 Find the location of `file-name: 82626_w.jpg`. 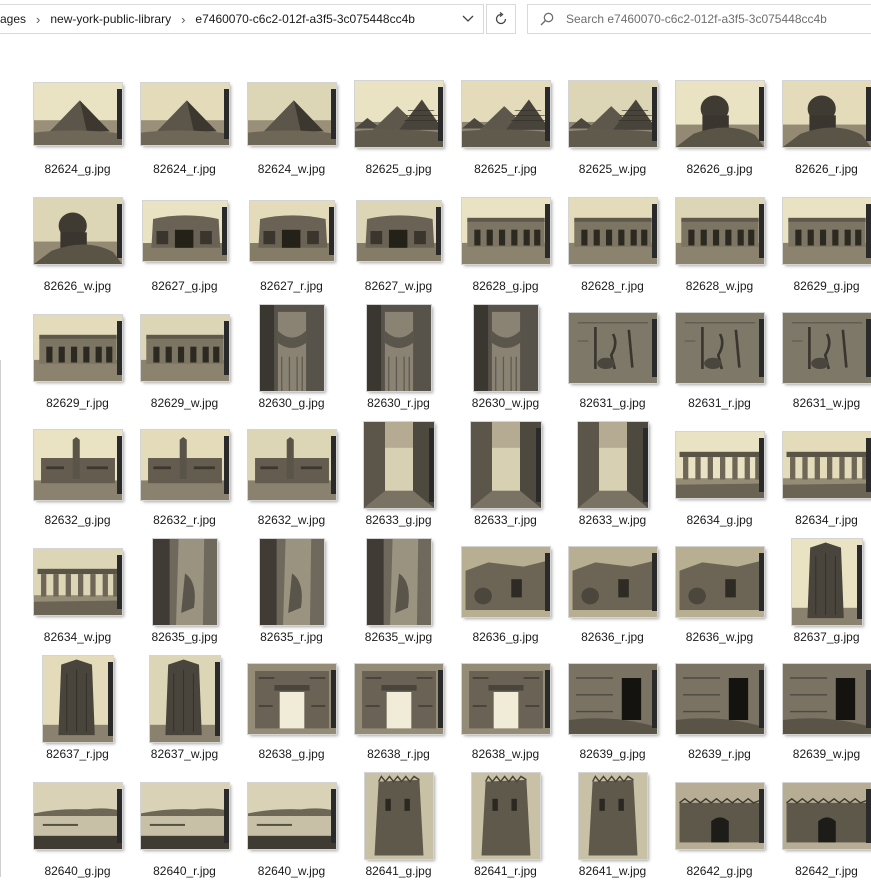

file-name: 82626_w.jpg is located at coordinates (77, 286).